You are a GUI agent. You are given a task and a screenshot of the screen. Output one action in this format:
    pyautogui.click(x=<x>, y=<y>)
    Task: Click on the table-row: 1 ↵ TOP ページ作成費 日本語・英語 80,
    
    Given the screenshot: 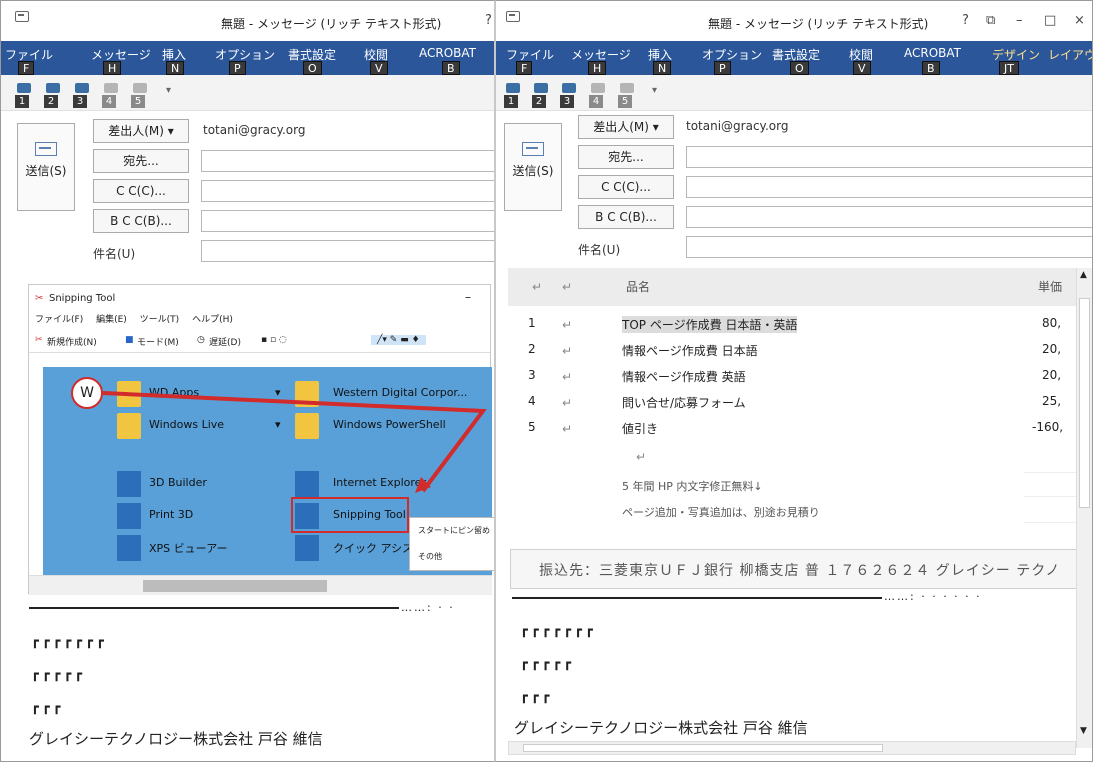 What is the action you would take?
    pyautogui.click(x=795, y=324)
    